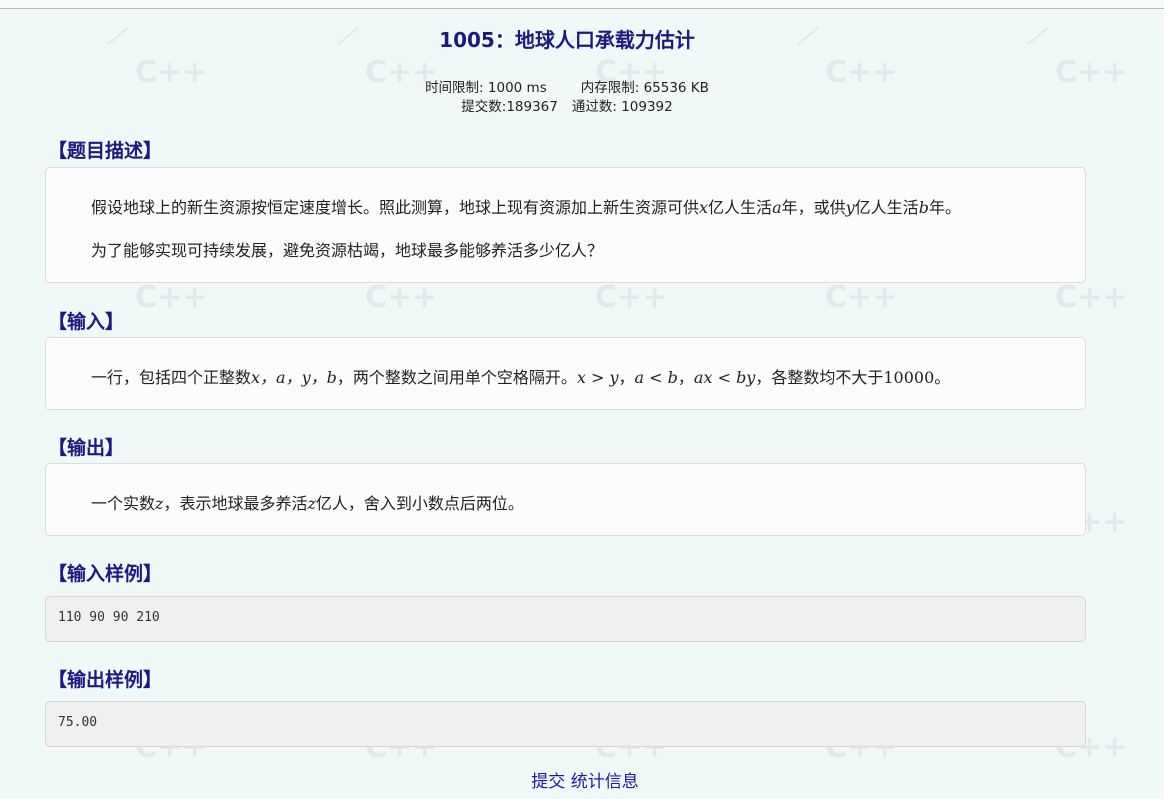 Image resolution: width=1164 pixels, height=799 pixels. I want to click on footer-links: 提交 统计信息, so click(582, 779).